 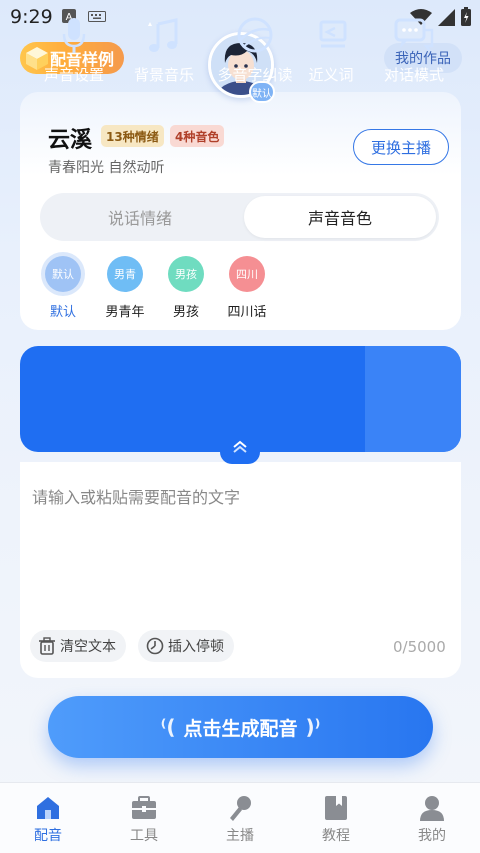 What do you see at coordinates (144, 836) in the screenshot?
I see `nav-label: 工具` at bounding box center [144, 836].